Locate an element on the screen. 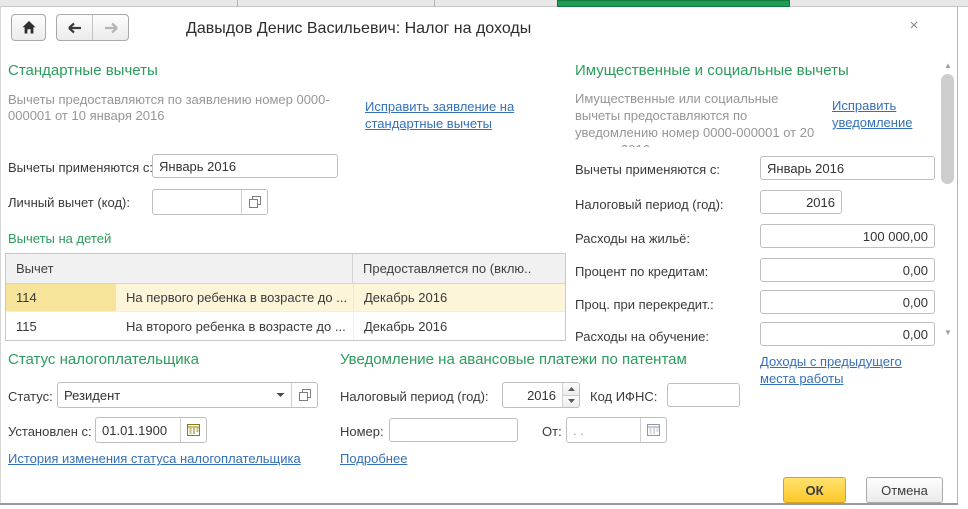 Image resolution: width=968 pixels, height=509 pixels. table-header-row: Вычет Предоставляется по (вклю.. is located at coordinates (285, 269).